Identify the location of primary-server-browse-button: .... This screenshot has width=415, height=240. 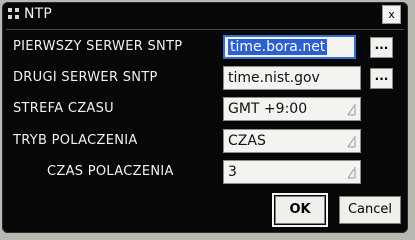
(381, 47).